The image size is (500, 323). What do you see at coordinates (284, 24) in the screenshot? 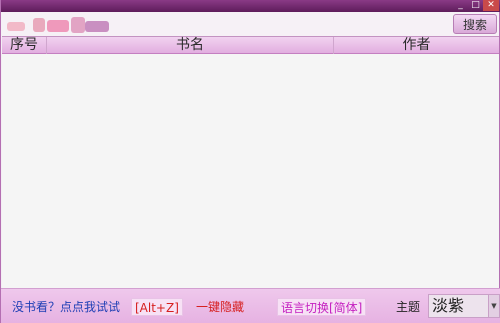
I see `search-input` at bounding box center [284, 24].